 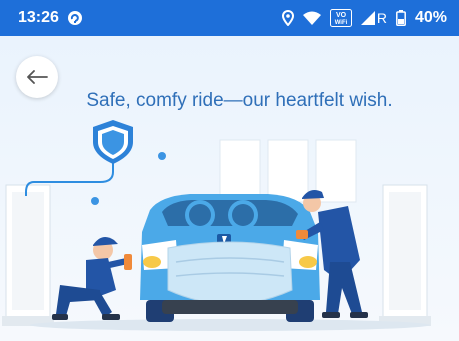 I want to click on background-windows, so click(x=288, y=171).